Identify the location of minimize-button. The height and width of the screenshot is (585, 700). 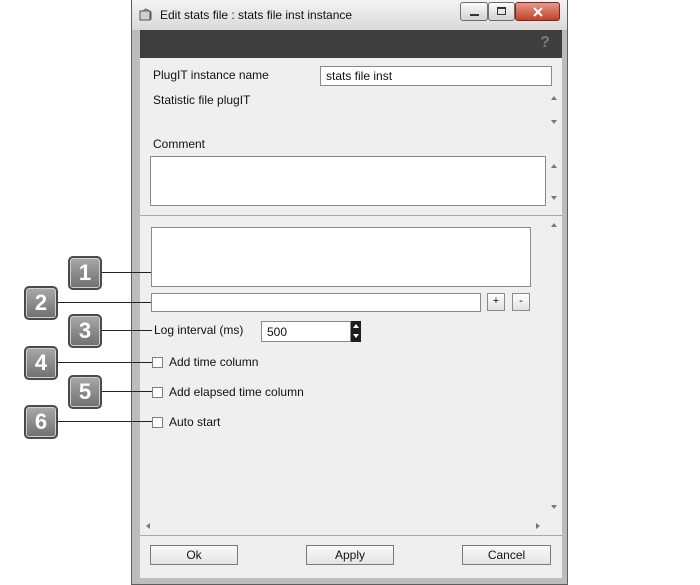
(474, 11).